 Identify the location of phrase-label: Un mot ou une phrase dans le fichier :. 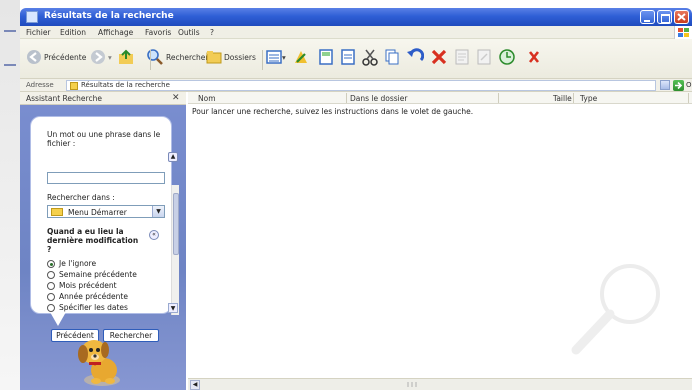
(104, 139).